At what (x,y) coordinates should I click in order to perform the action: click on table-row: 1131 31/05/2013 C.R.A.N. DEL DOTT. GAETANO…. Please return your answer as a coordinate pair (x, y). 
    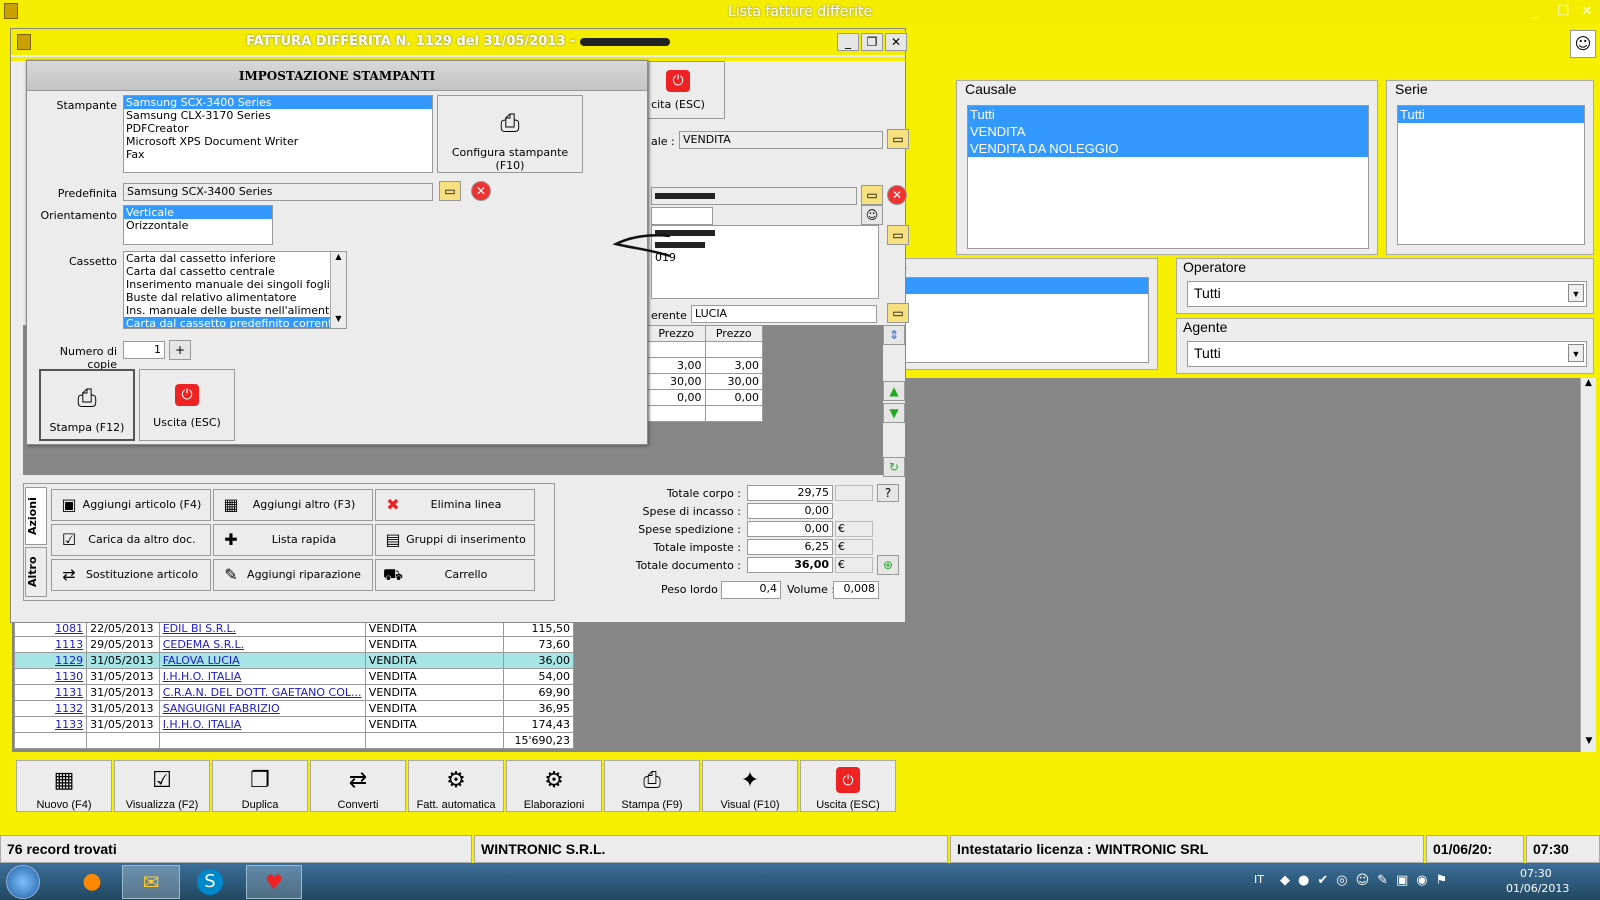
    Looking at the image, I should click on (294, 692).